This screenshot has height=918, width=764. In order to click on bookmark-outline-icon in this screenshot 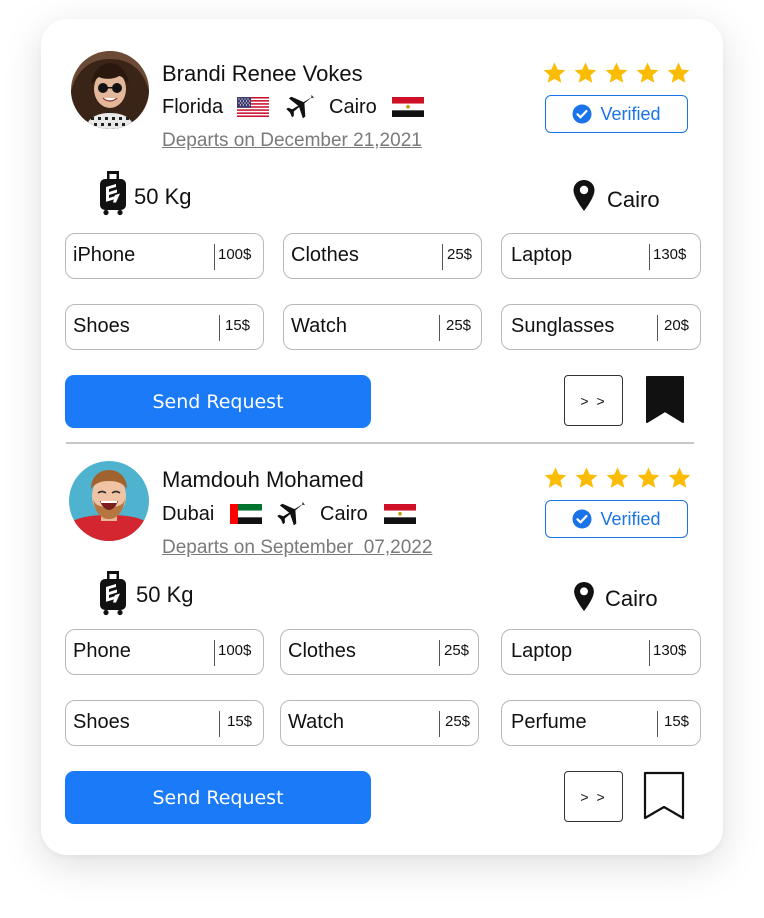, I will do `click(664, 796)`.